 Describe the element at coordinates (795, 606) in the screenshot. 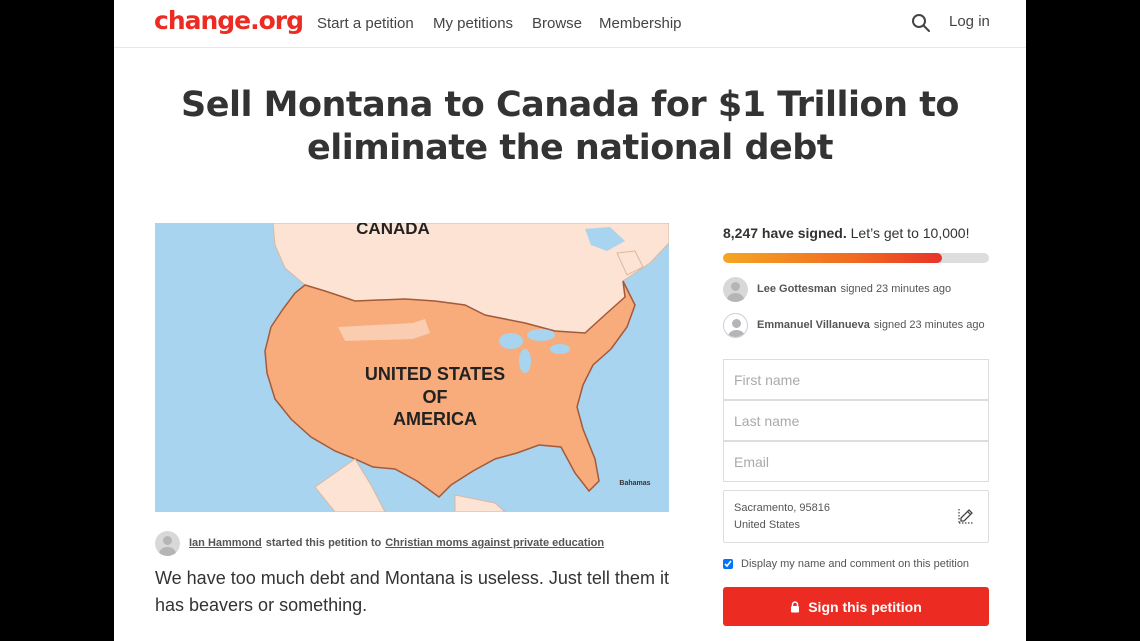

I see `lock-icon` at that location.